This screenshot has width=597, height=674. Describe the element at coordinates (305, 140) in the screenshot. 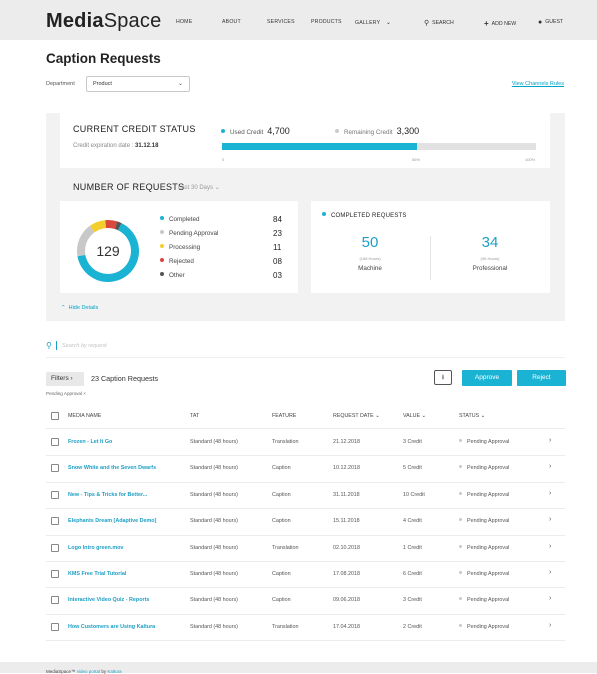

I see `credit-status-card` at that location.